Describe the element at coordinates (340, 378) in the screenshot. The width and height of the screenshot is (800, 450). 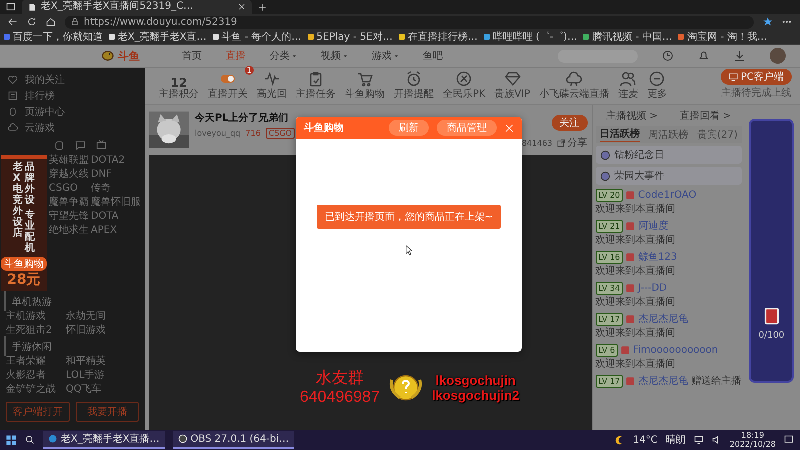
I see `group-label: 水友群` at that location.